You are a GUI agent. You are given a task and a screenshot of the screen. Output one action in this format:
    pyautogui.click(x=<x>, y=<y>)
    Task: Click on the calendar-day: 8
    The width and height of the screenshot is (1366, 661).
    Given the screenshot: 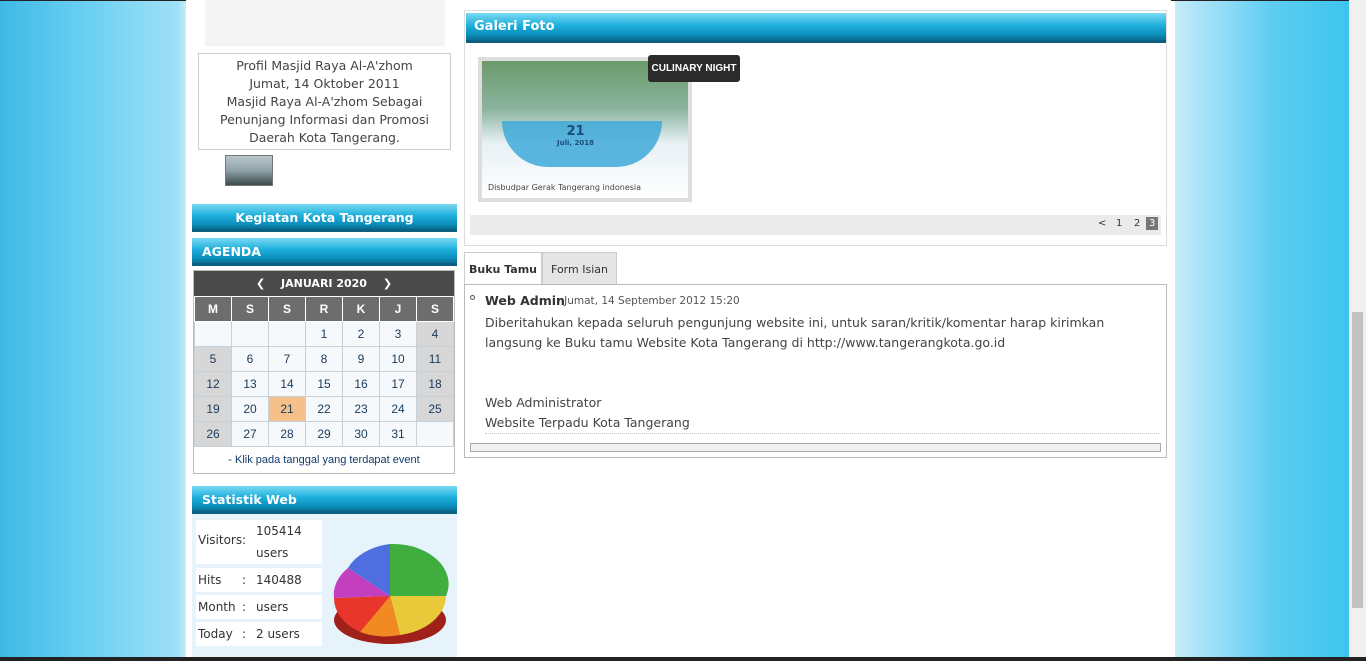 What is the action you would take?
    pyautogui.click(x=324, y=359)
    